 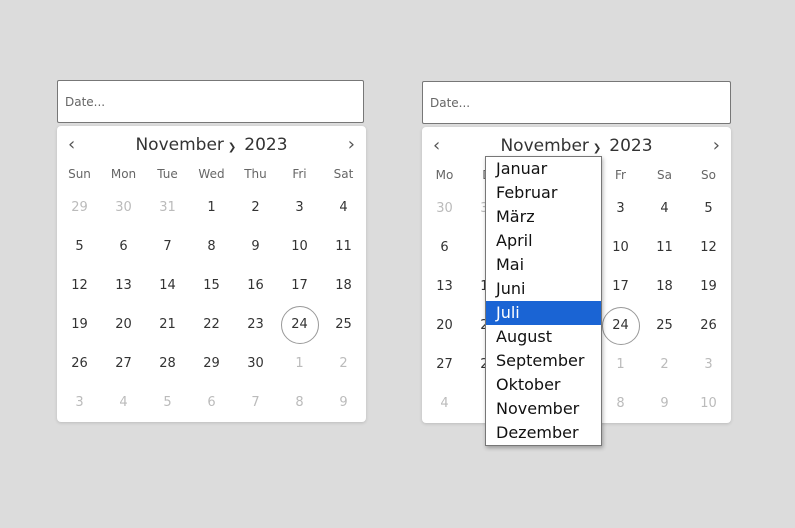 I want to click on day-cell: 21, so click(x=168, y=324).